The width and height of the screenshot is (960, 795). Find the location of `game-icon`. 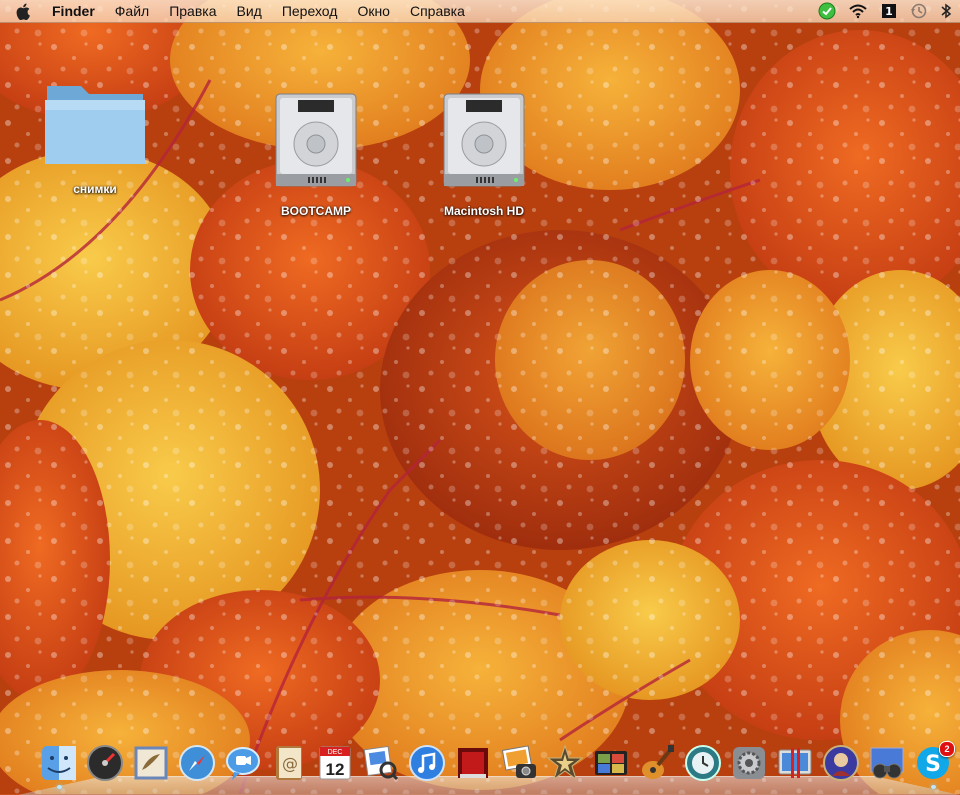

game-icon is located at coordinates (841, 763).